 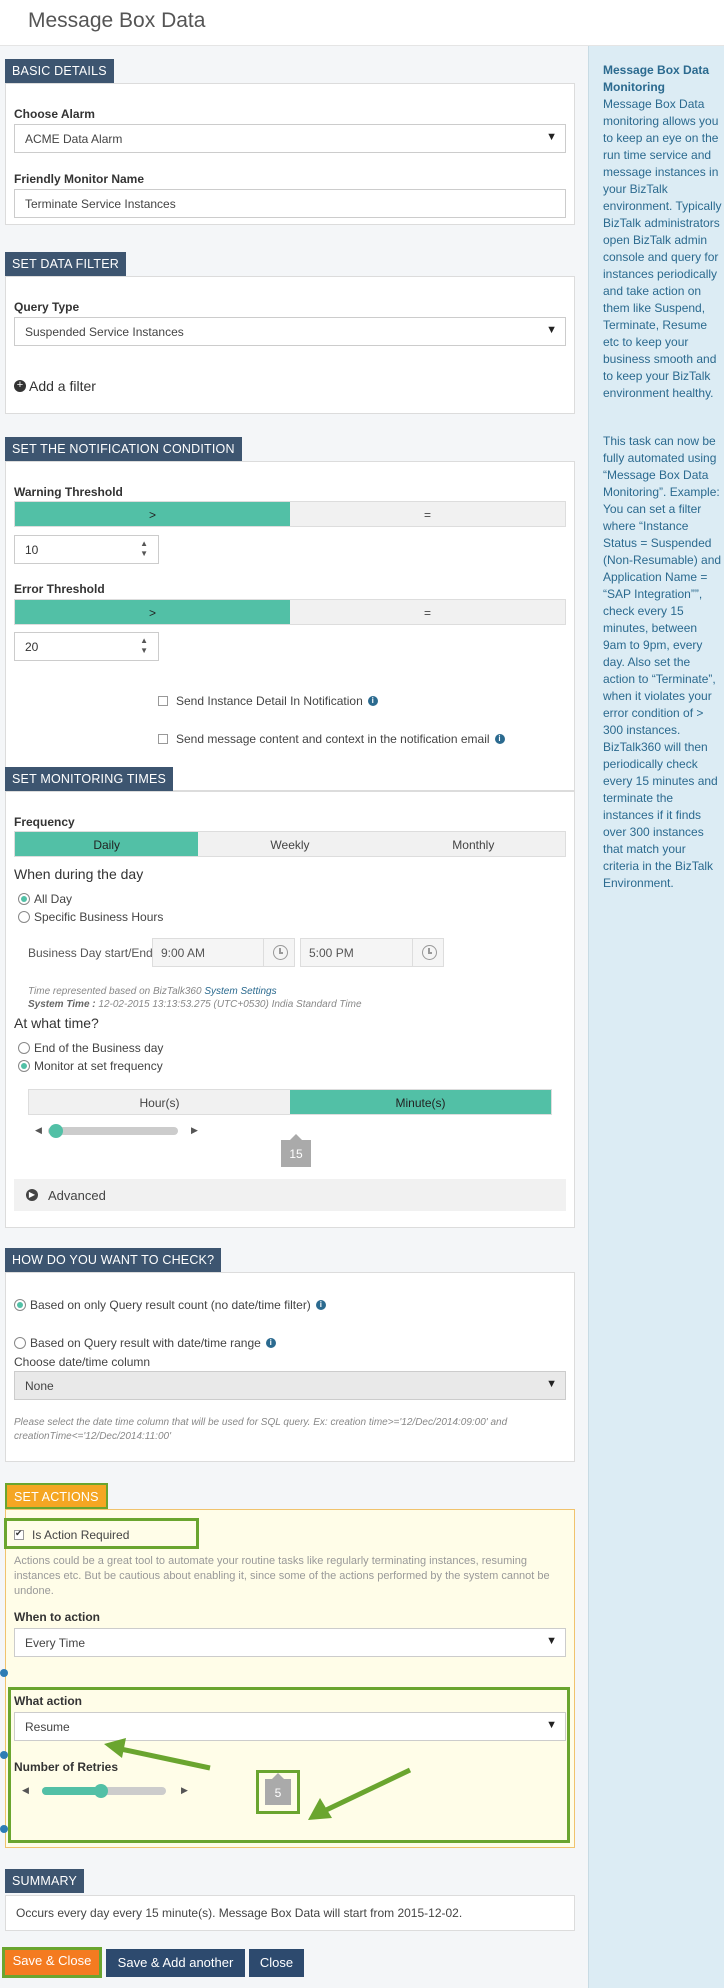 What do you see at coordinates (65, 264) in the screenshot?
I see `data-filter-header: SET DATA FILTER` at bounding box center [65, 264].